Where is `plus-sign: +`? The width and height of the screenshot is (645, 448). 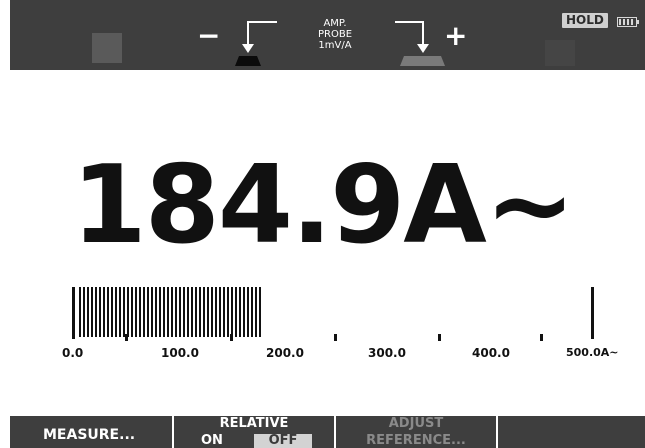 plus-sign: + is located at coordinates (456, 35).